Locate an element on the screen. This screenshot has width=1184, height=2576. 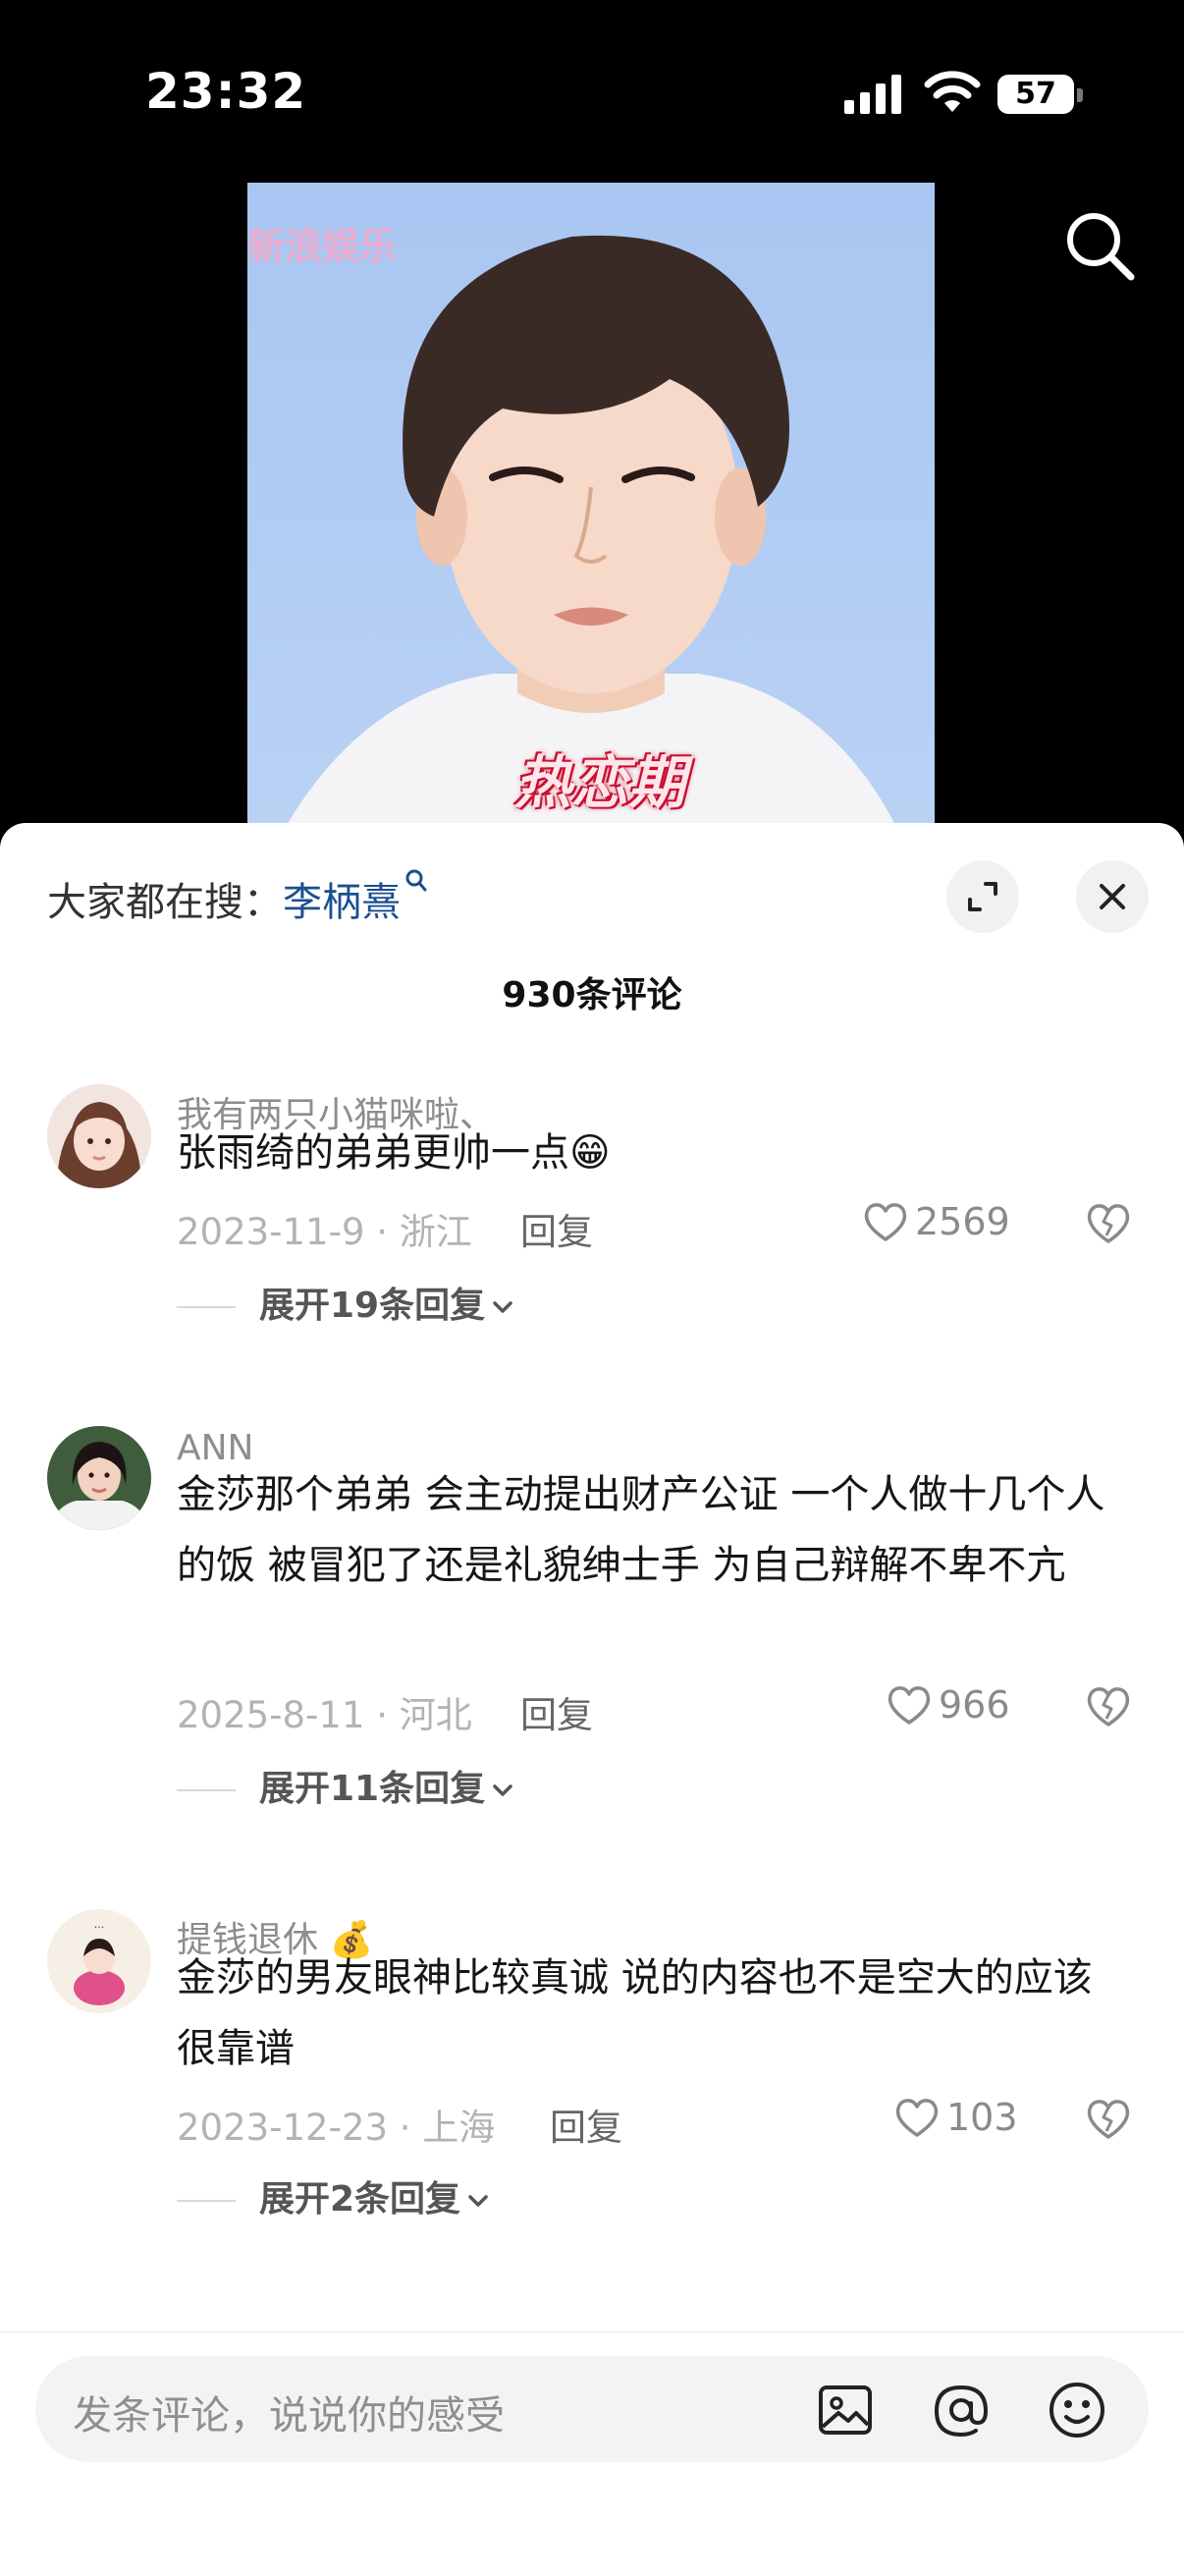
video-player: 新浪娱乐 热恋期 is located at coordinates (591, 504).